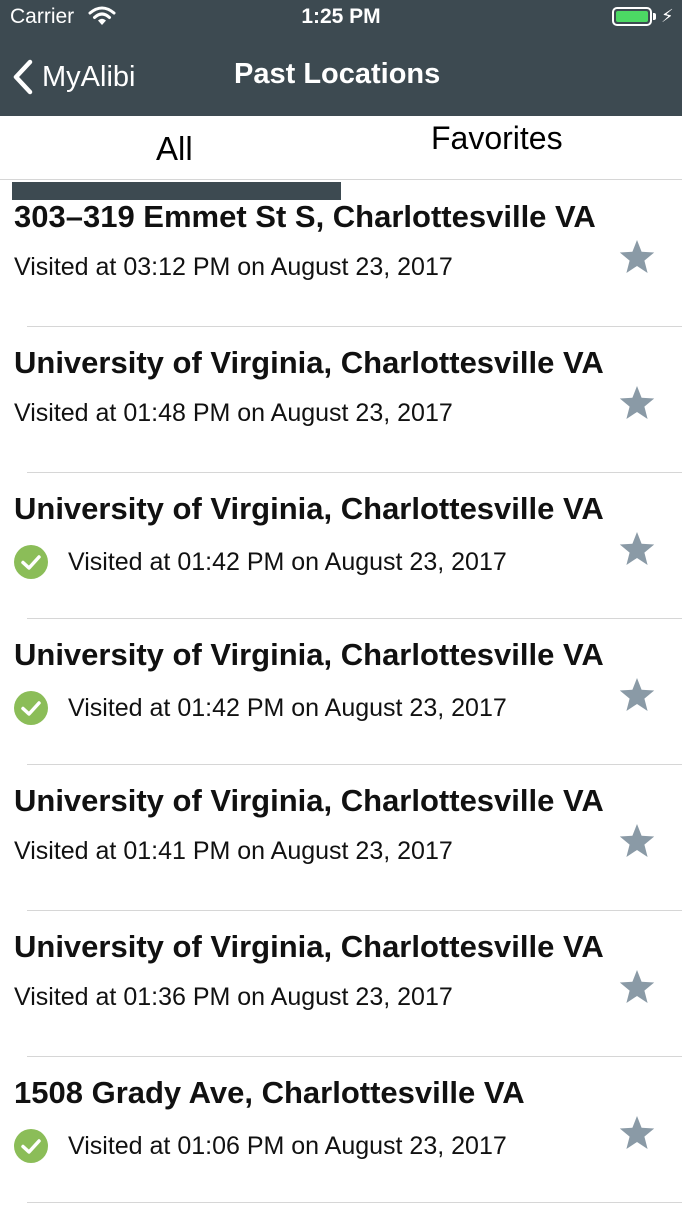  What do you see at coordinates (632, 16) in the screenshot?
I see `battery-icon` at bounding box center [632, 16].